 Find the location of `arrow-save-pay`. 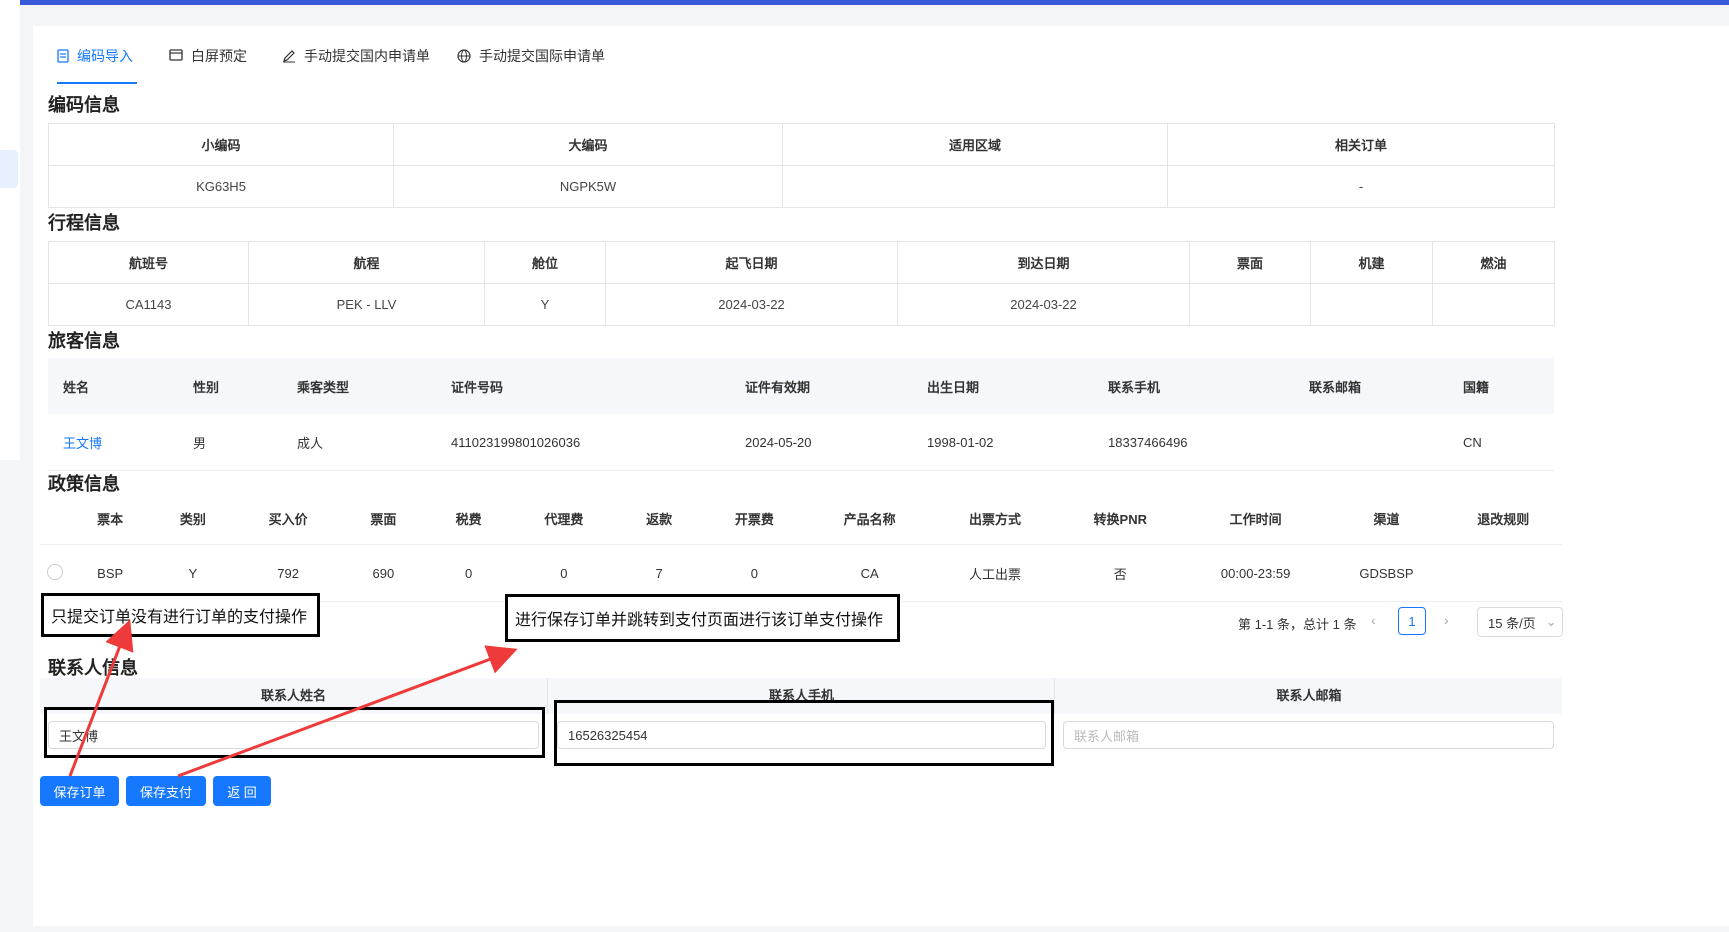

arrow-save-pay is located at coordinates (347, 711).